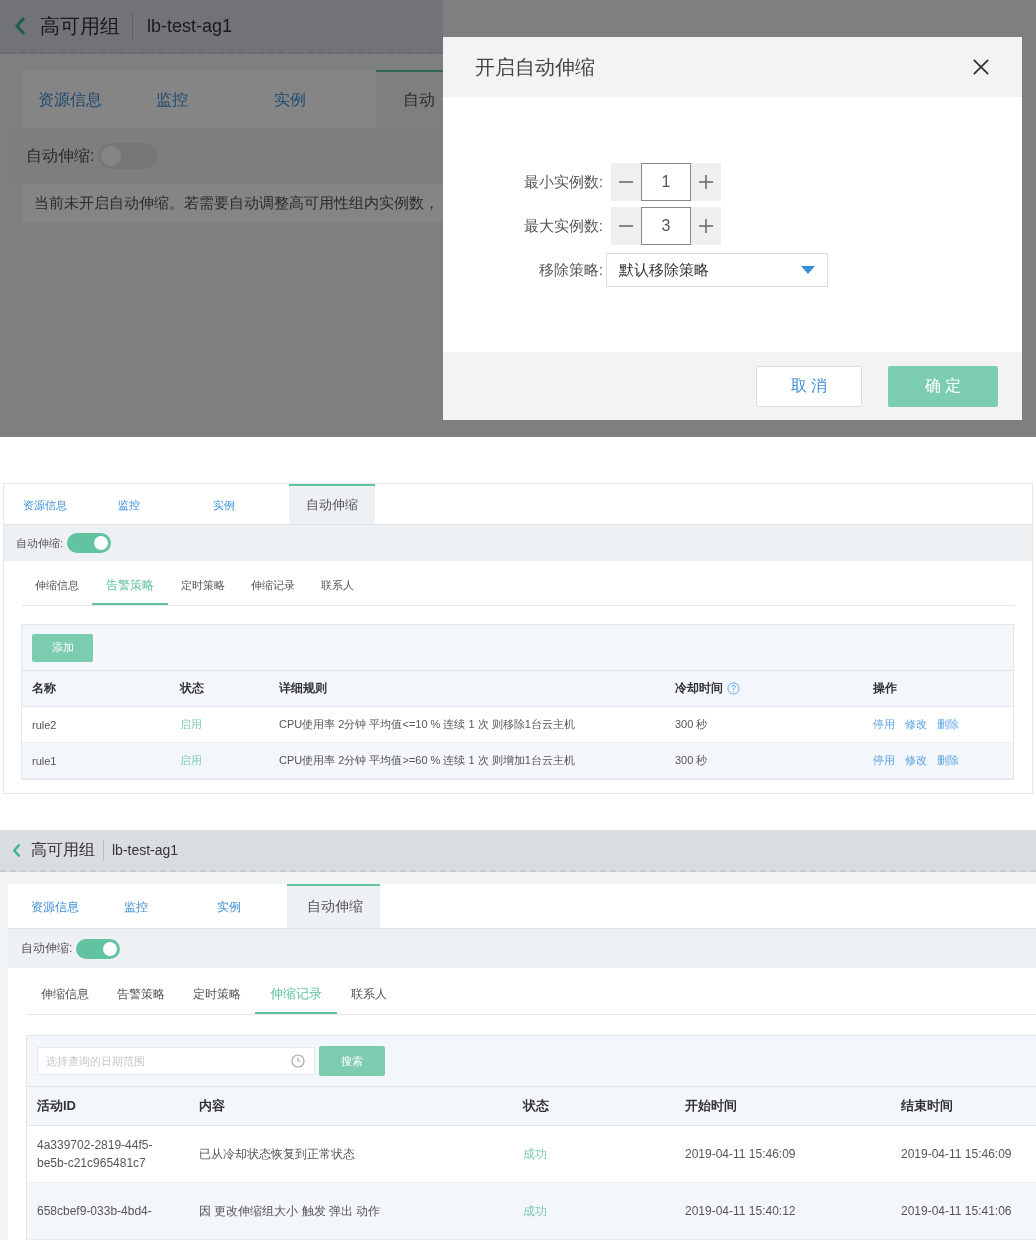  Describe the element at coordinates (277, 1154) in the screenshot. I see `table-cell-text: 已从冷却状态恢复到正常状态` at that location.